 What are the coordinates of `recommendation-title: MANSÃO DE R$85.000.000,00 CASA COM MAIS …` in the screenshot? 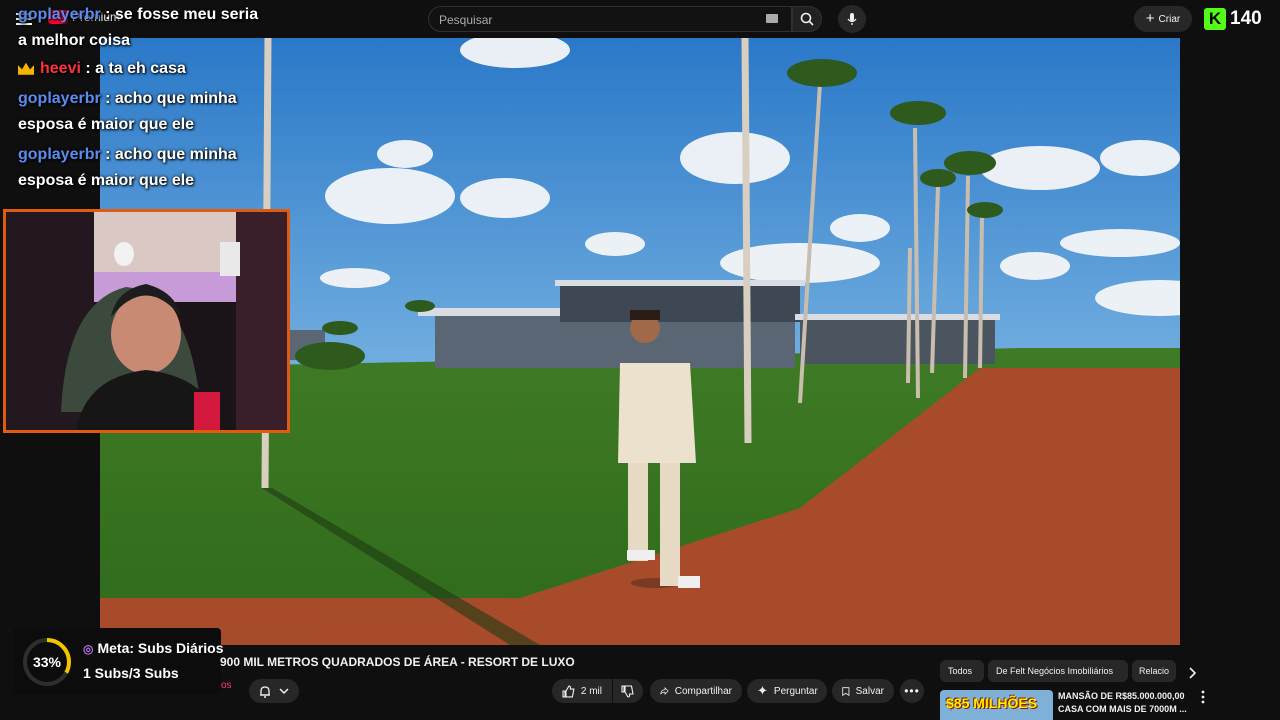 It's located at (1123, 703).